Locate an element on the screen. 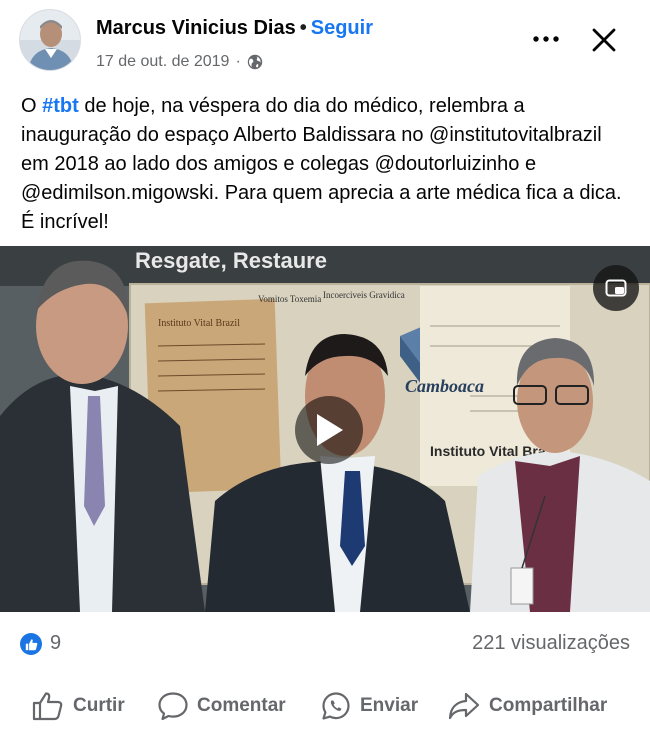 This screenshot has width=650, height=739. send-button: Enviar is located at coordinates (369, 706).